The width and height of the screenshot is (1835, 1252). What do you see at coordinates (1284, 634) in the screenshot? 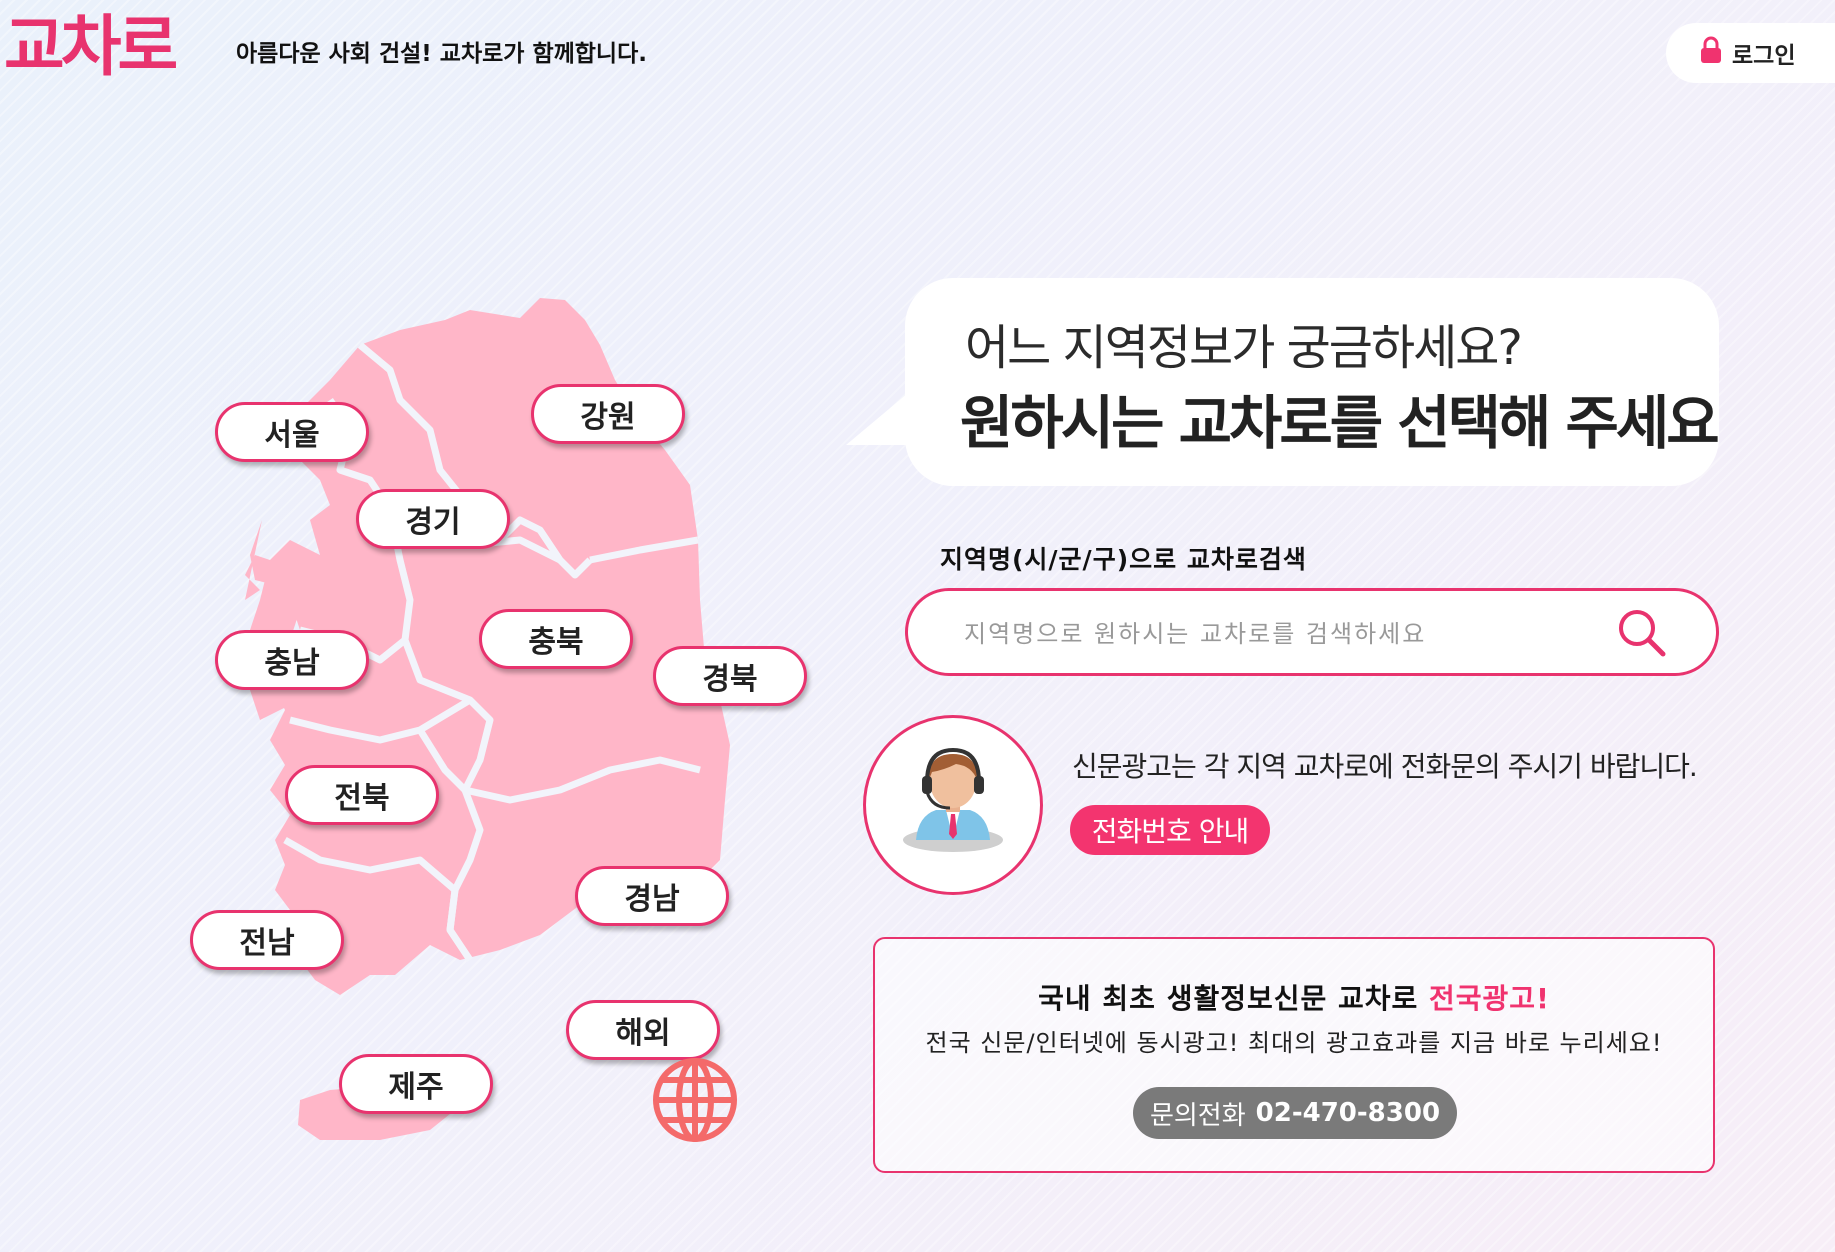
I see `search-input` at bounding box center [1284, 634].